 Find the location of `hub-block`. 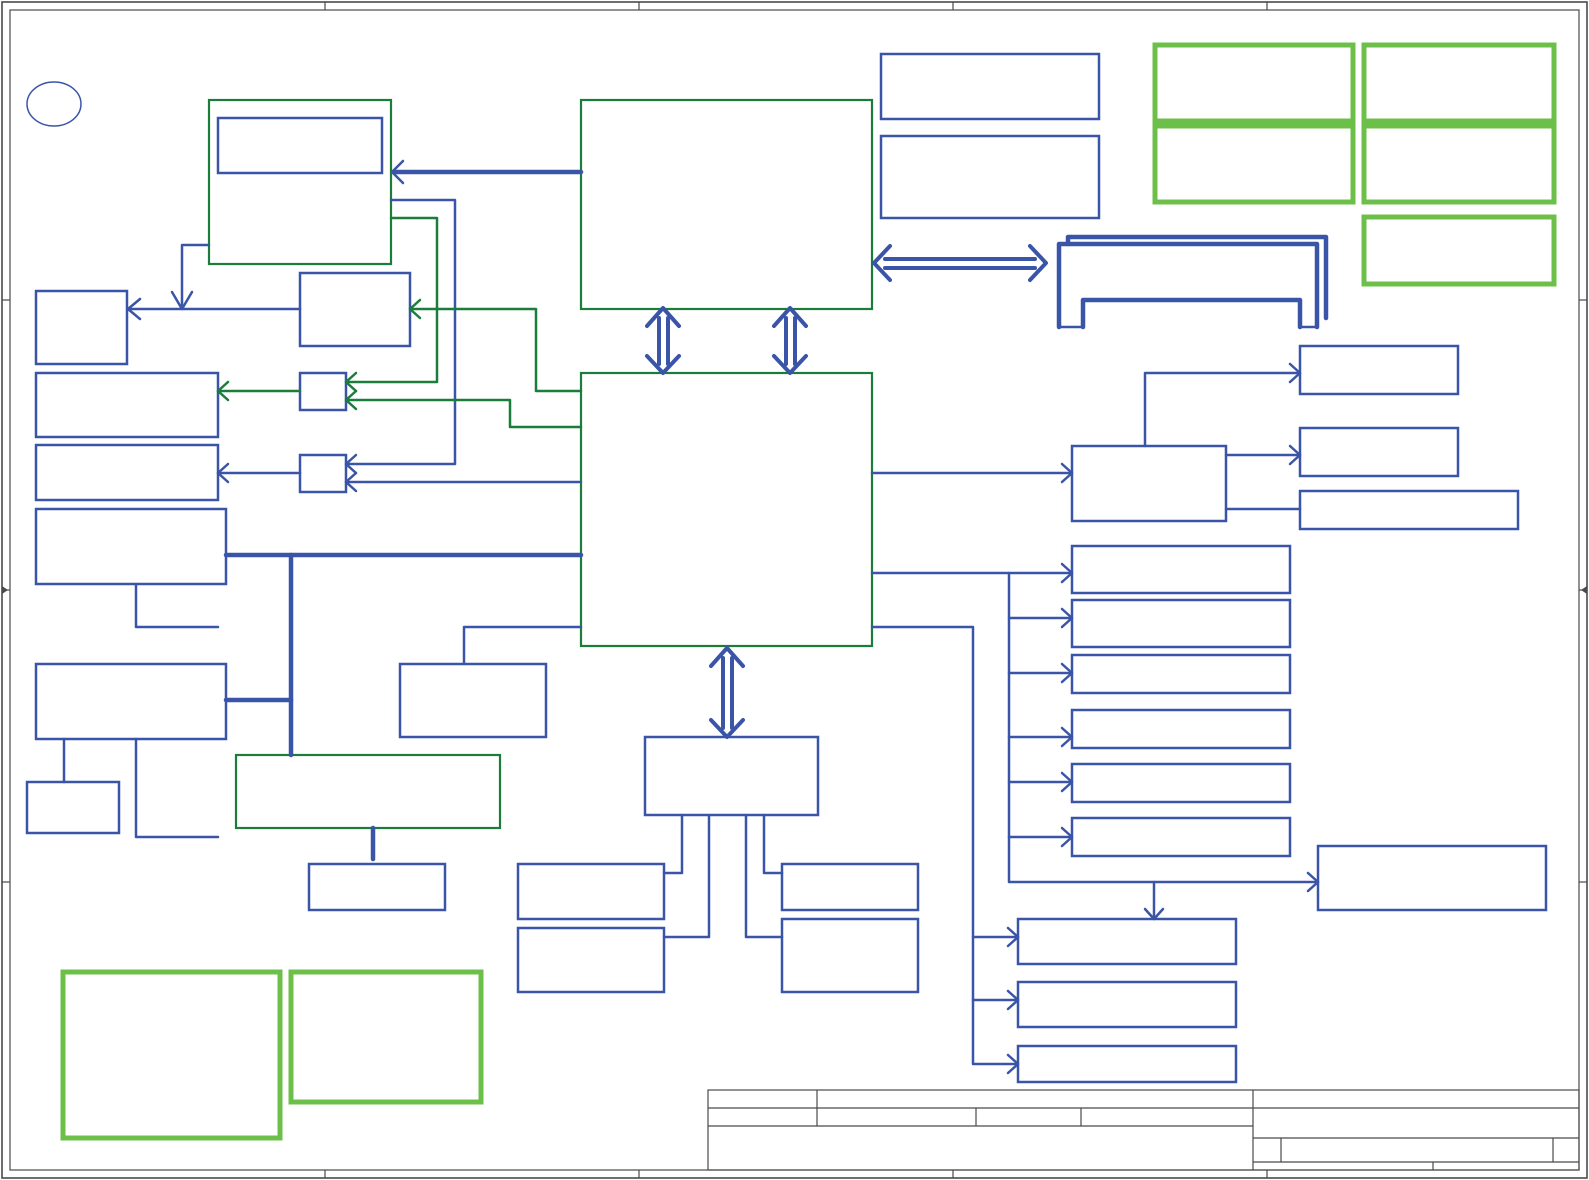

hub-block is located at coordinates (1149, 483).